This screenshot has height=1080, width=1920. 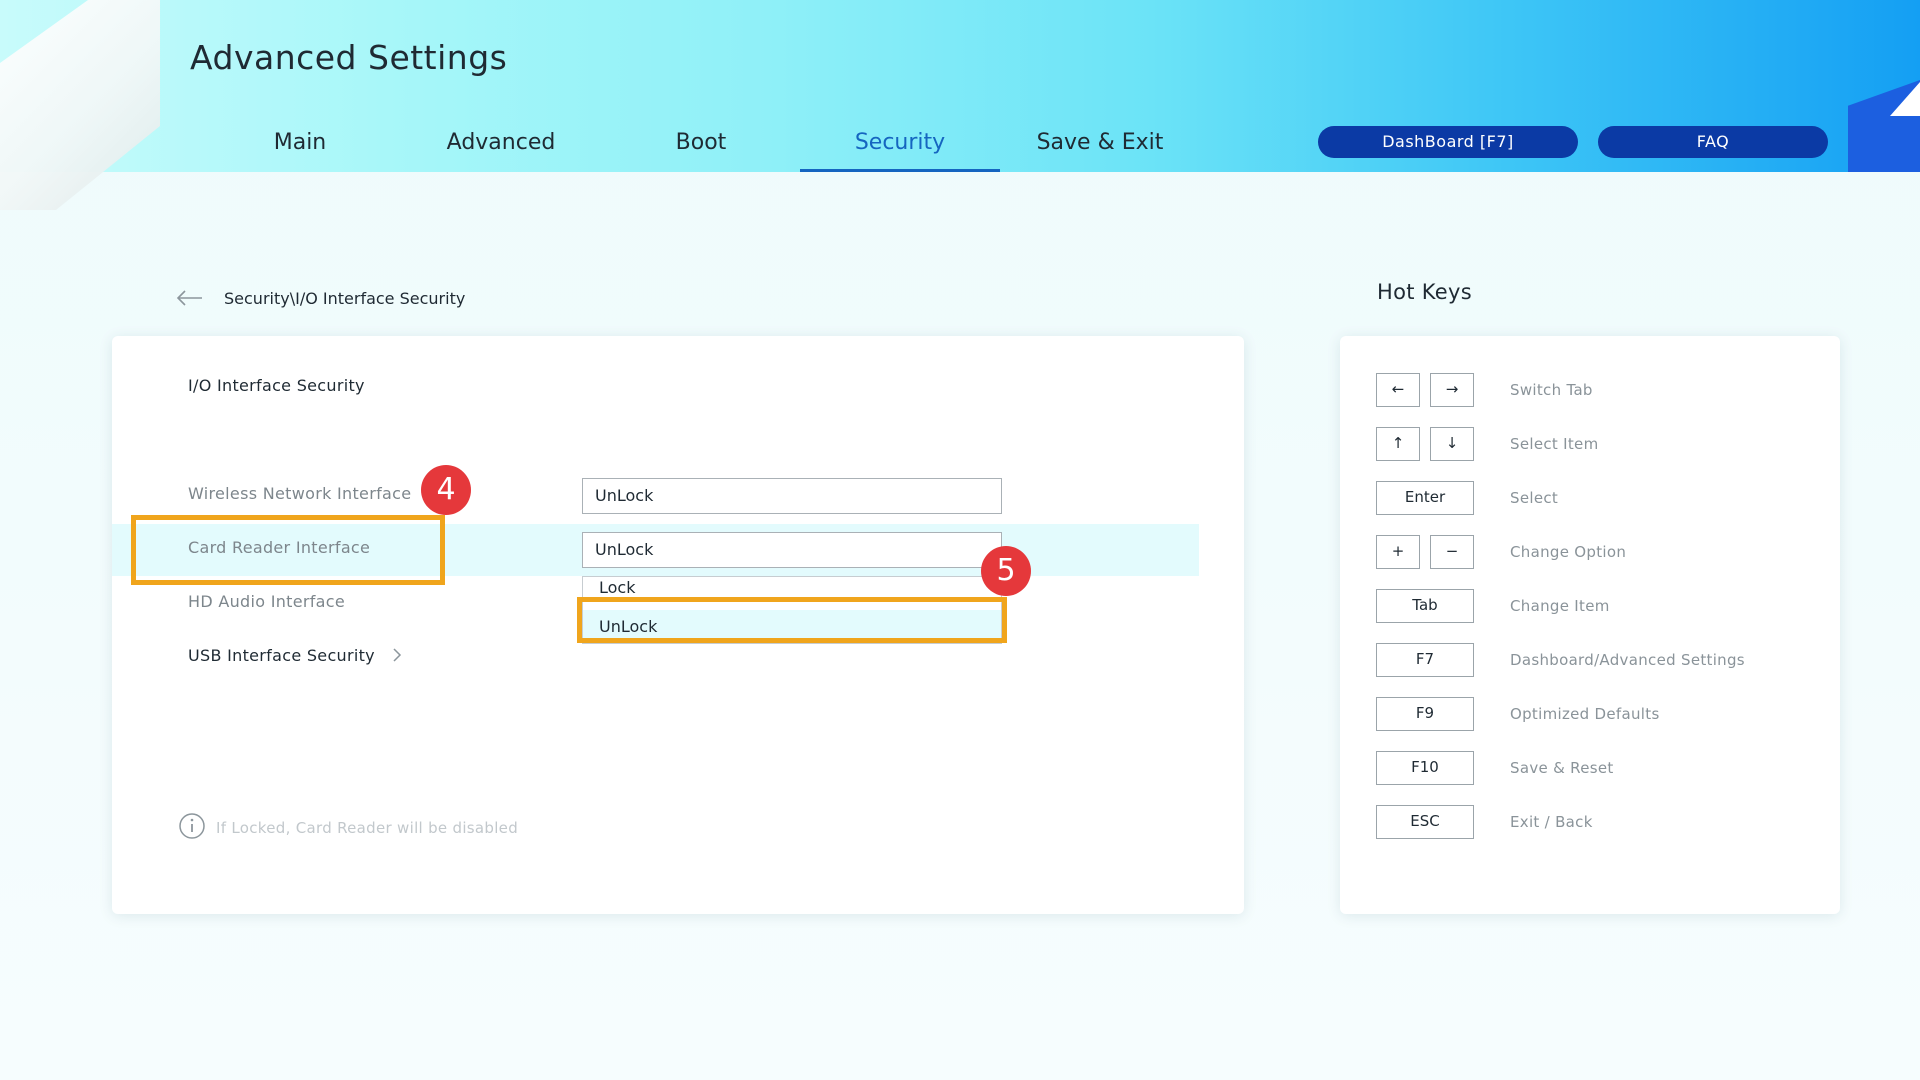 I want to click on hd-audio-interface-label: HD Audio Interface, so click(x=266, y=601).